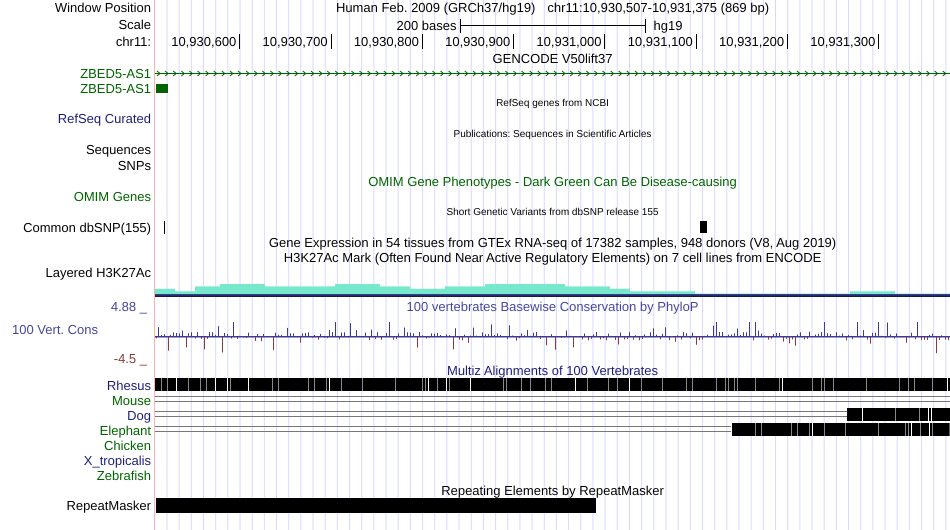 Image resolution: width=950 pixels, height=530 pixels. What do you see at coordinates (123, 475) in the screenshot?
I see `track-label: Zebrafish` at bounding box center [123, 475].